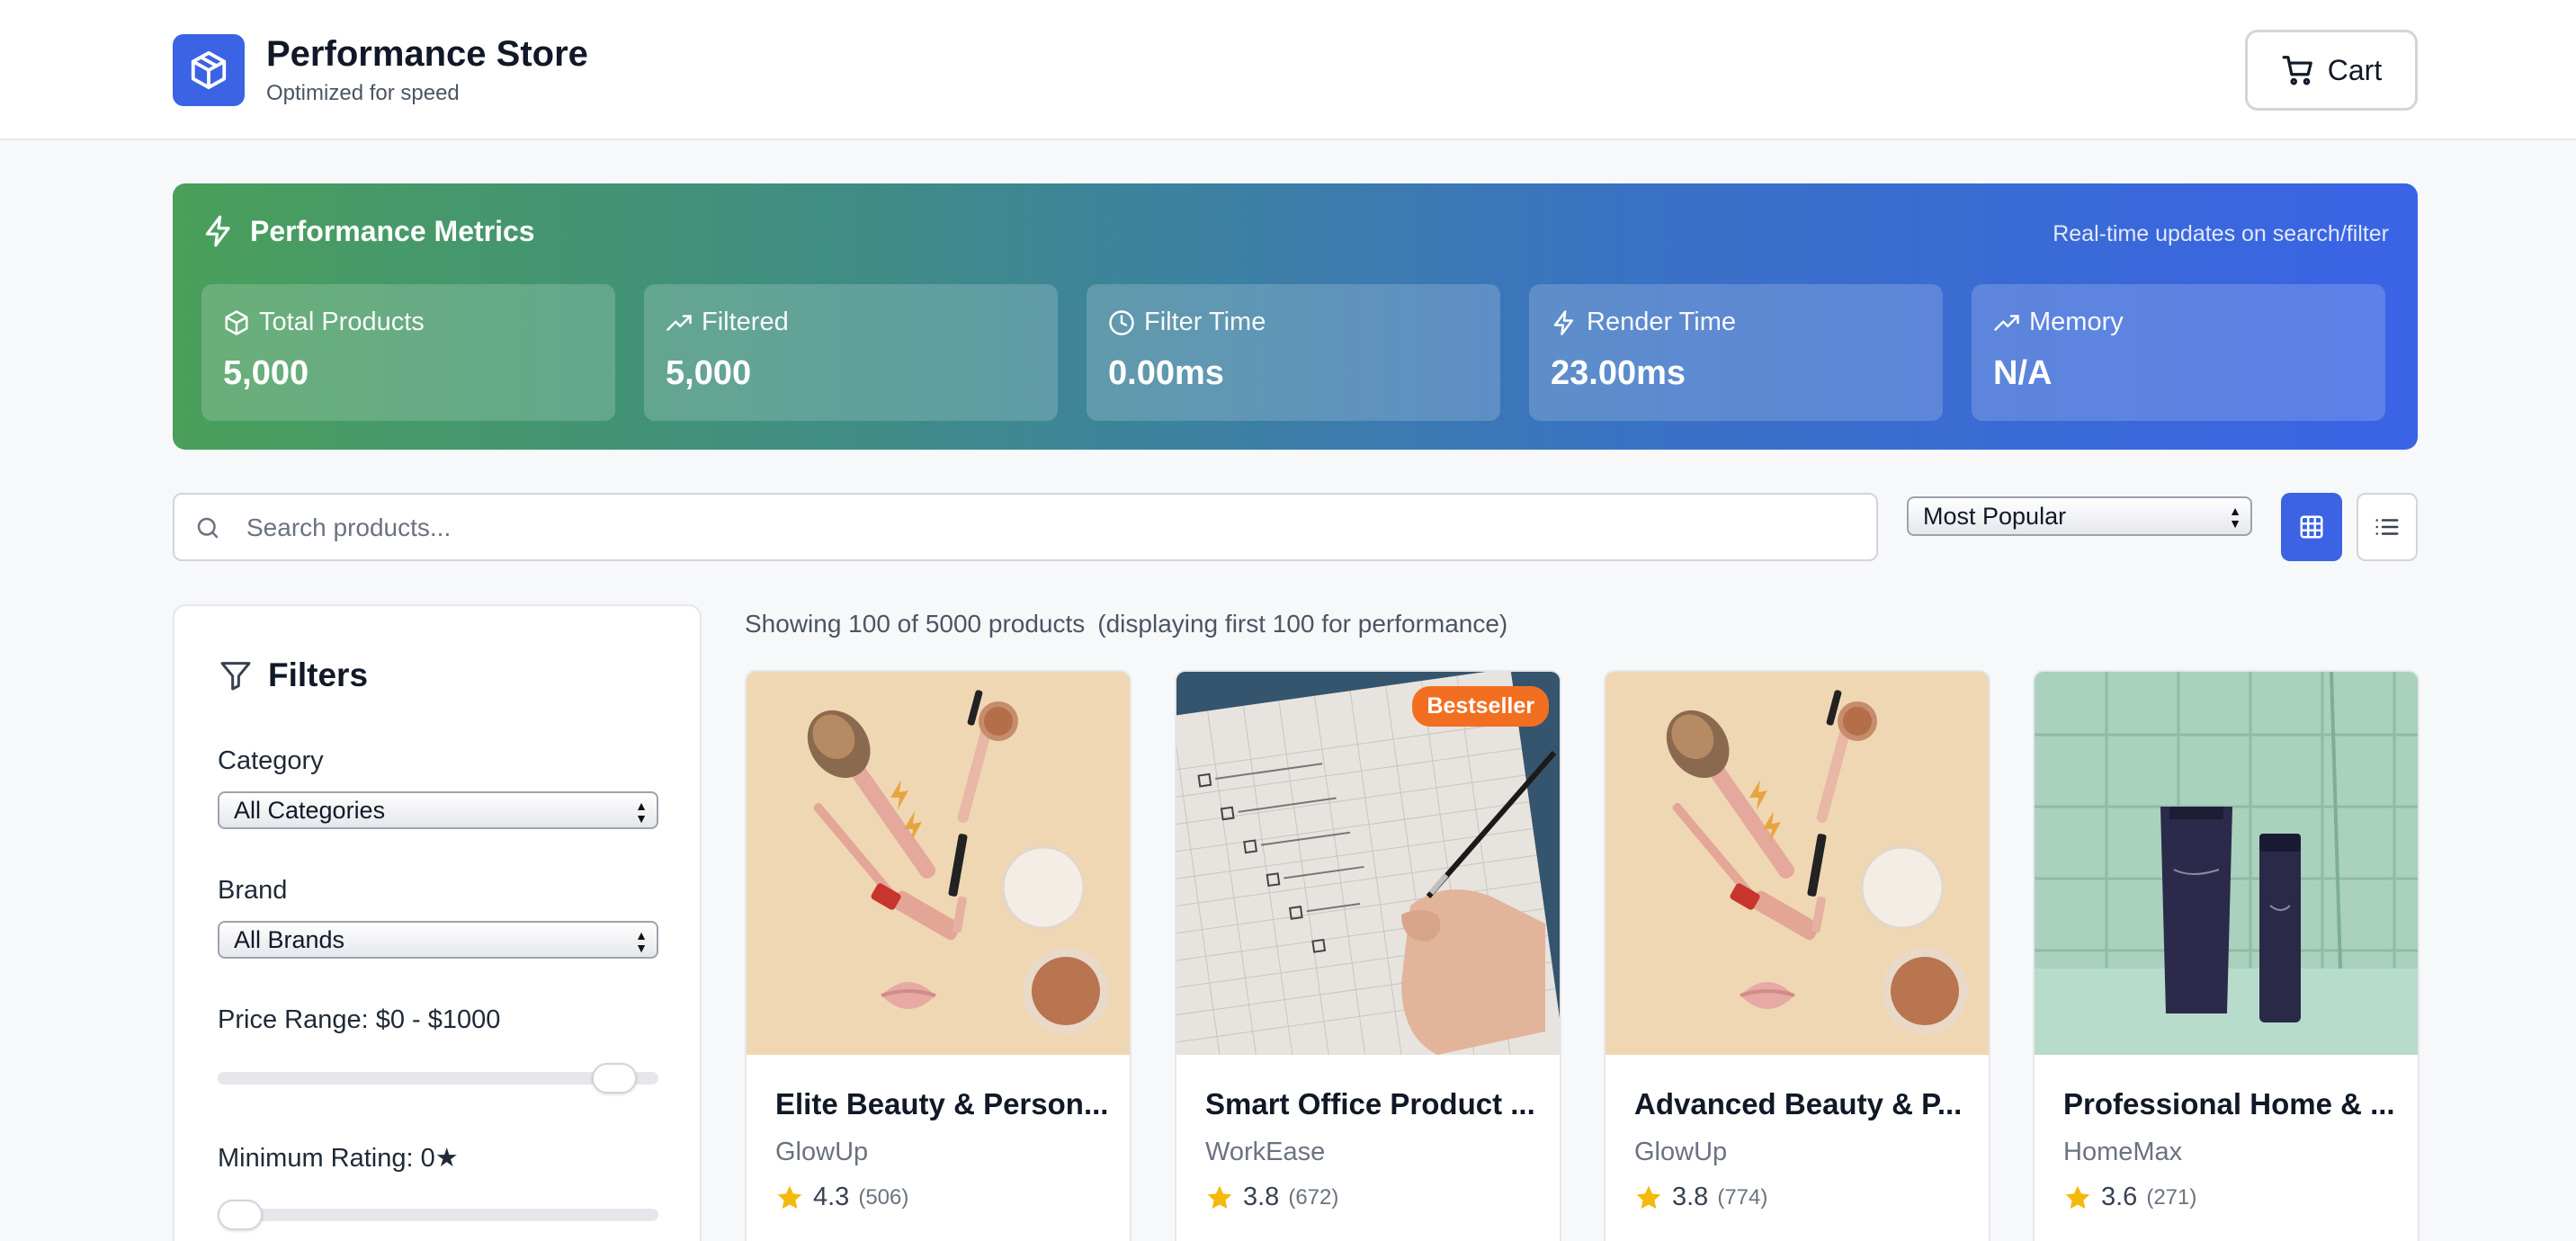 This screenshot has width=2576, height=1241. What do you see at coordinates (2119, 1197) in the screenshot?
I see `rating-value: 3.6` at bounding box center [2119, 1197].